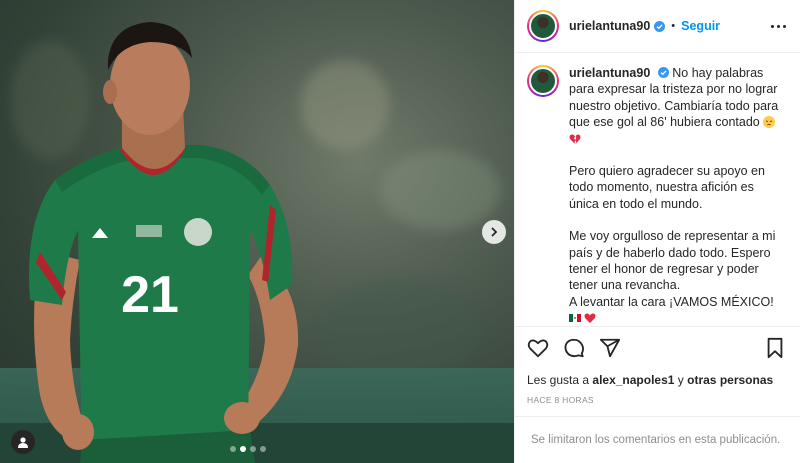 The image size is (800, 463). I want to click on avatar, so click(543, 26).